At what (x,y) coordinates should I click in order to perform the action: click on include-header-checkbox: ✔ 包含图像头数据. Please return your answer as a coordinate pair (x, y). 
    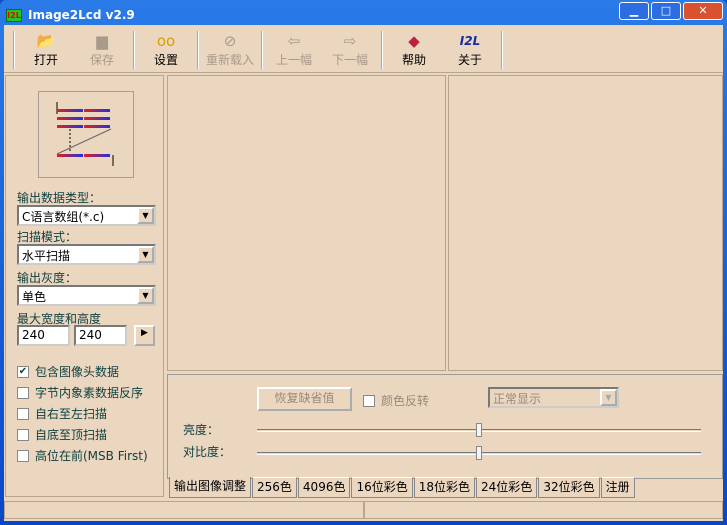
    Looking at the image, I should click on (68, 371).